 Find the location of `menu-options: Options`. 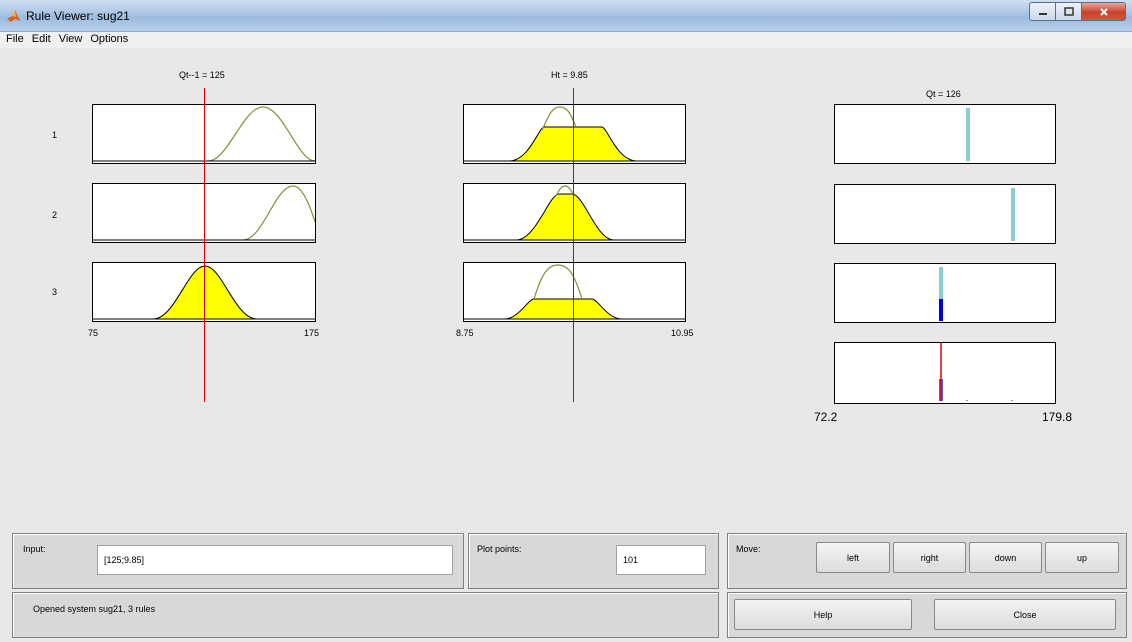

menu-options: Options is located at coordinates (109, 40).